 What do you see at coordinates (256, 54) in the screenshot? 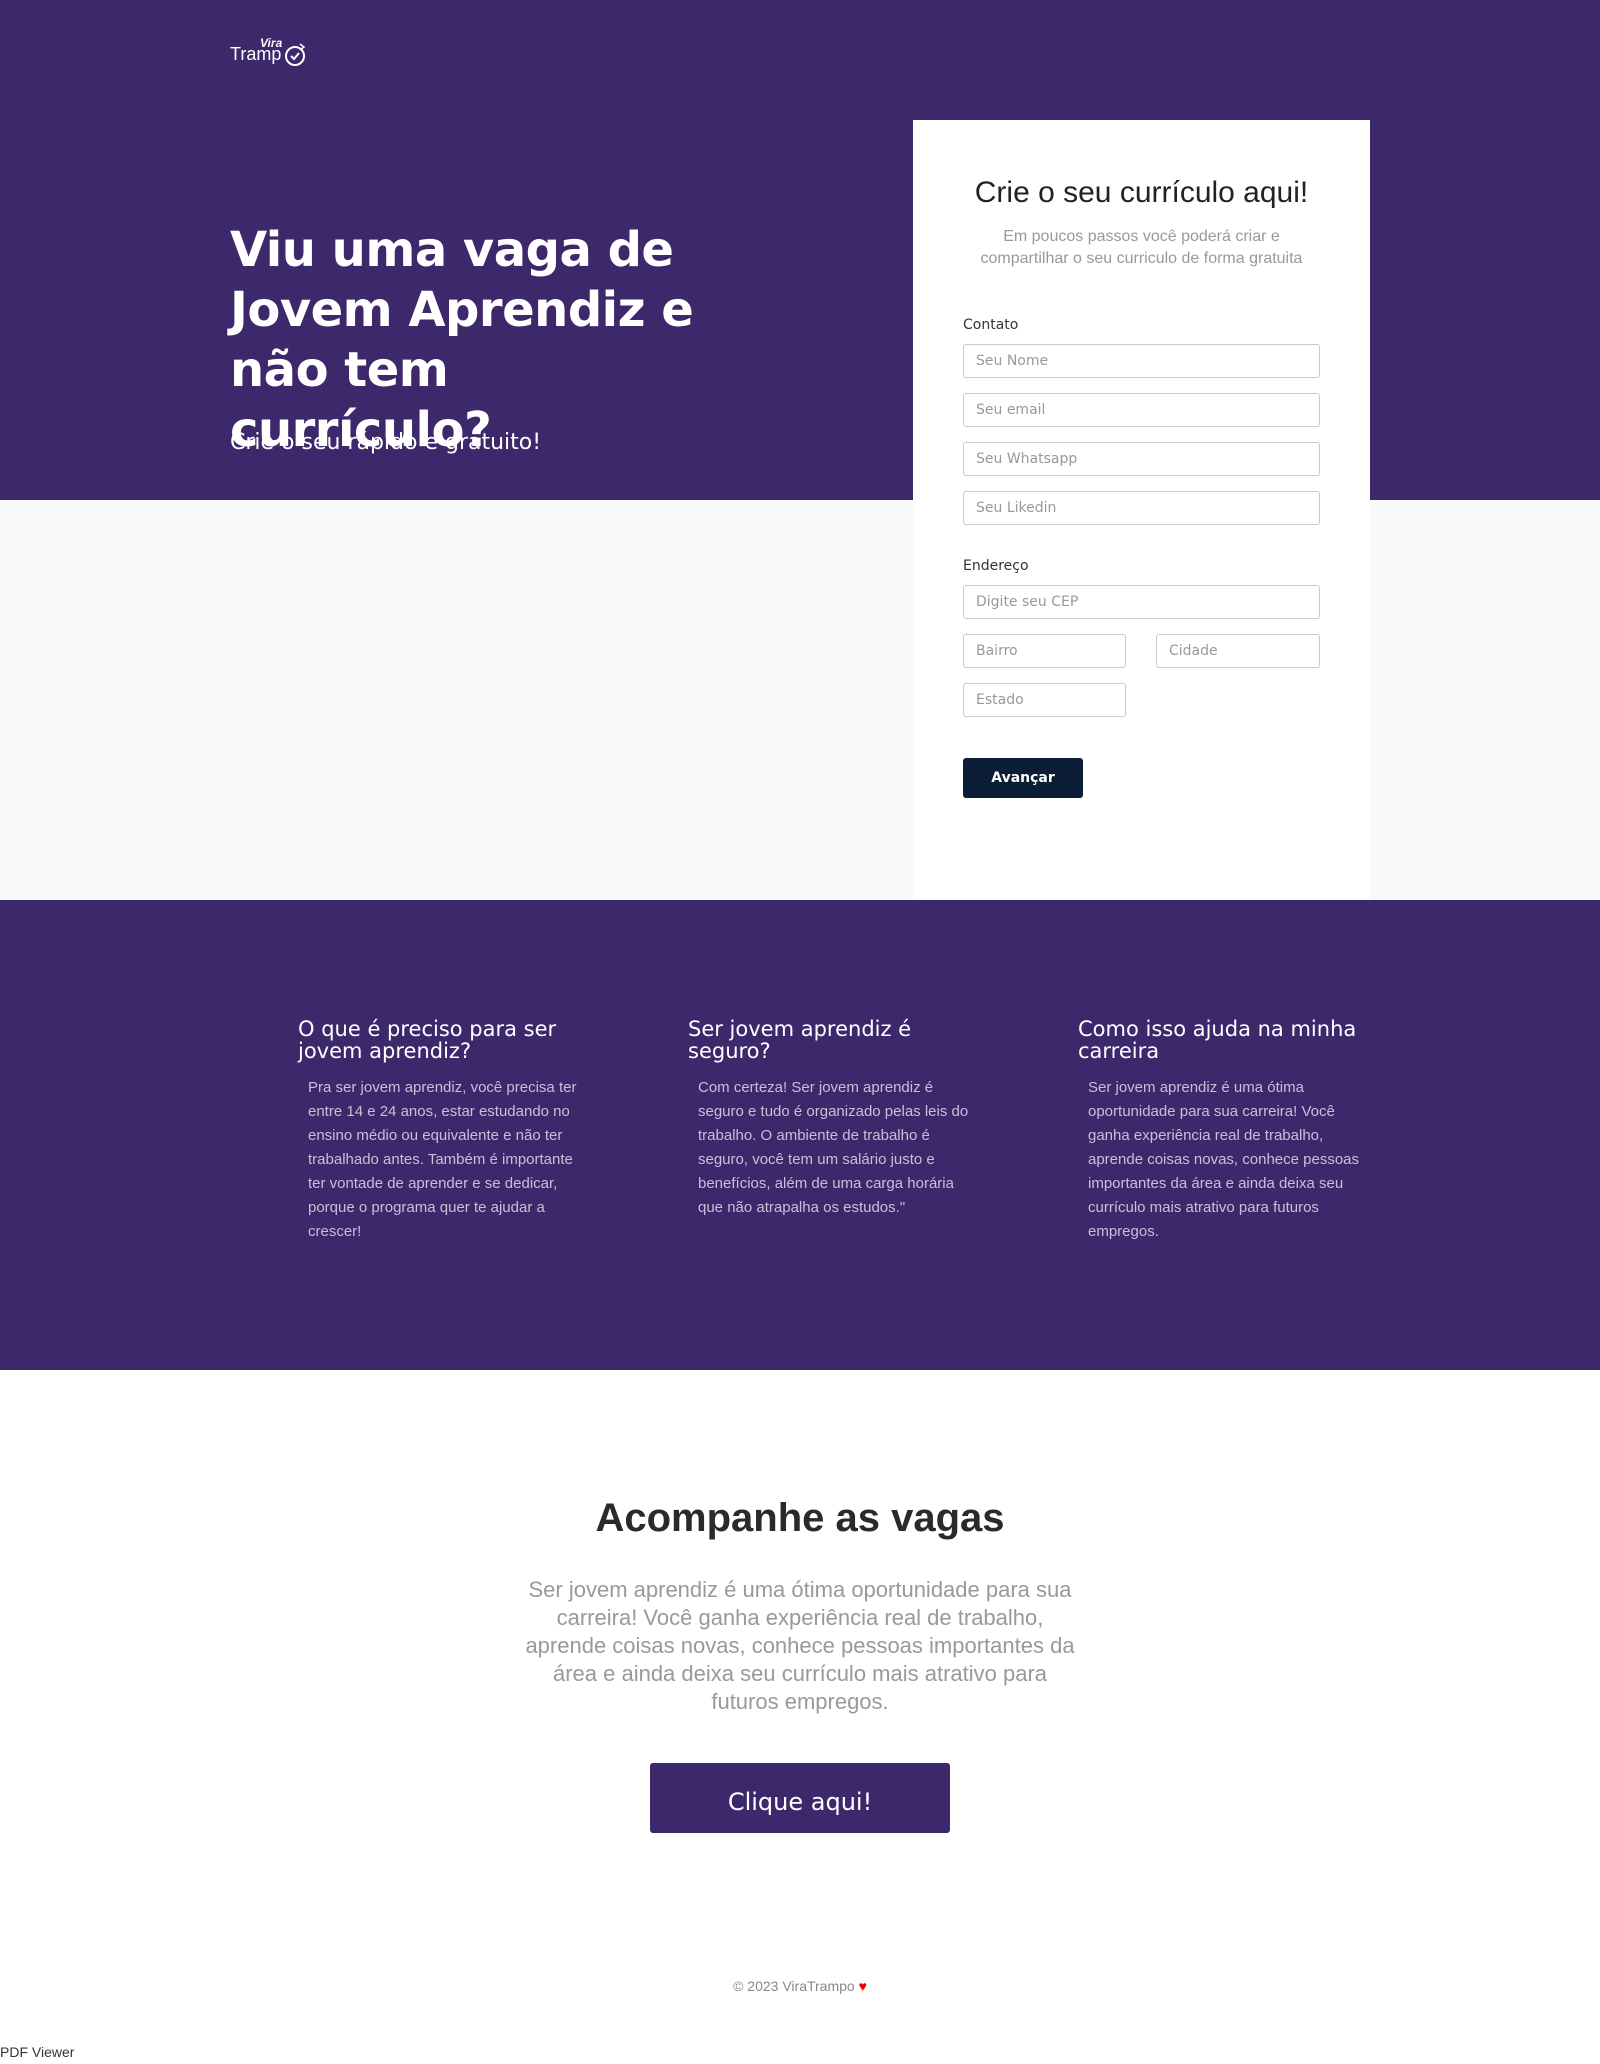
I see `logo-main-text: Tramp` at bounding box center [256, 54].